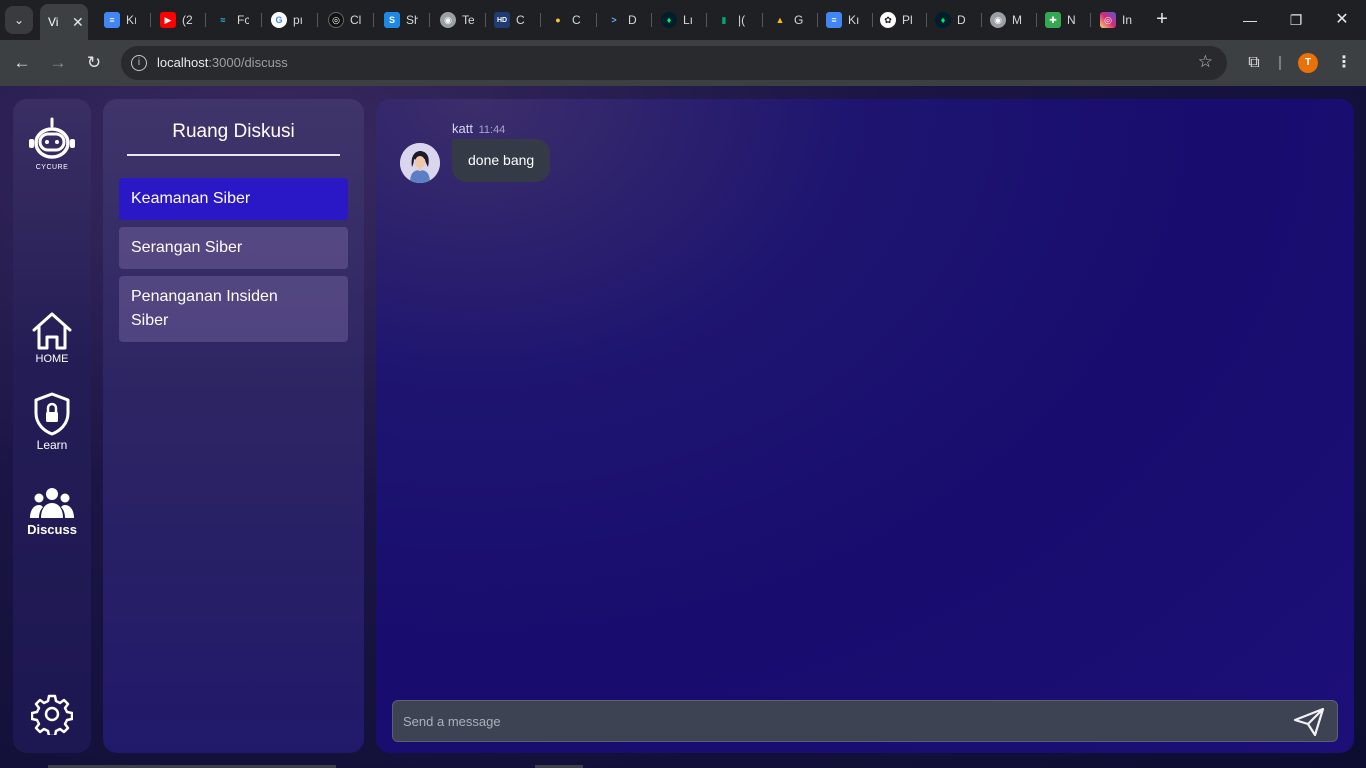 This screenshot has height=768, width=1366. What do you see at coordinates (724, 19) in the screenshot?
I see `green-bar-icon: ▮` at bounding box center [724, 19].